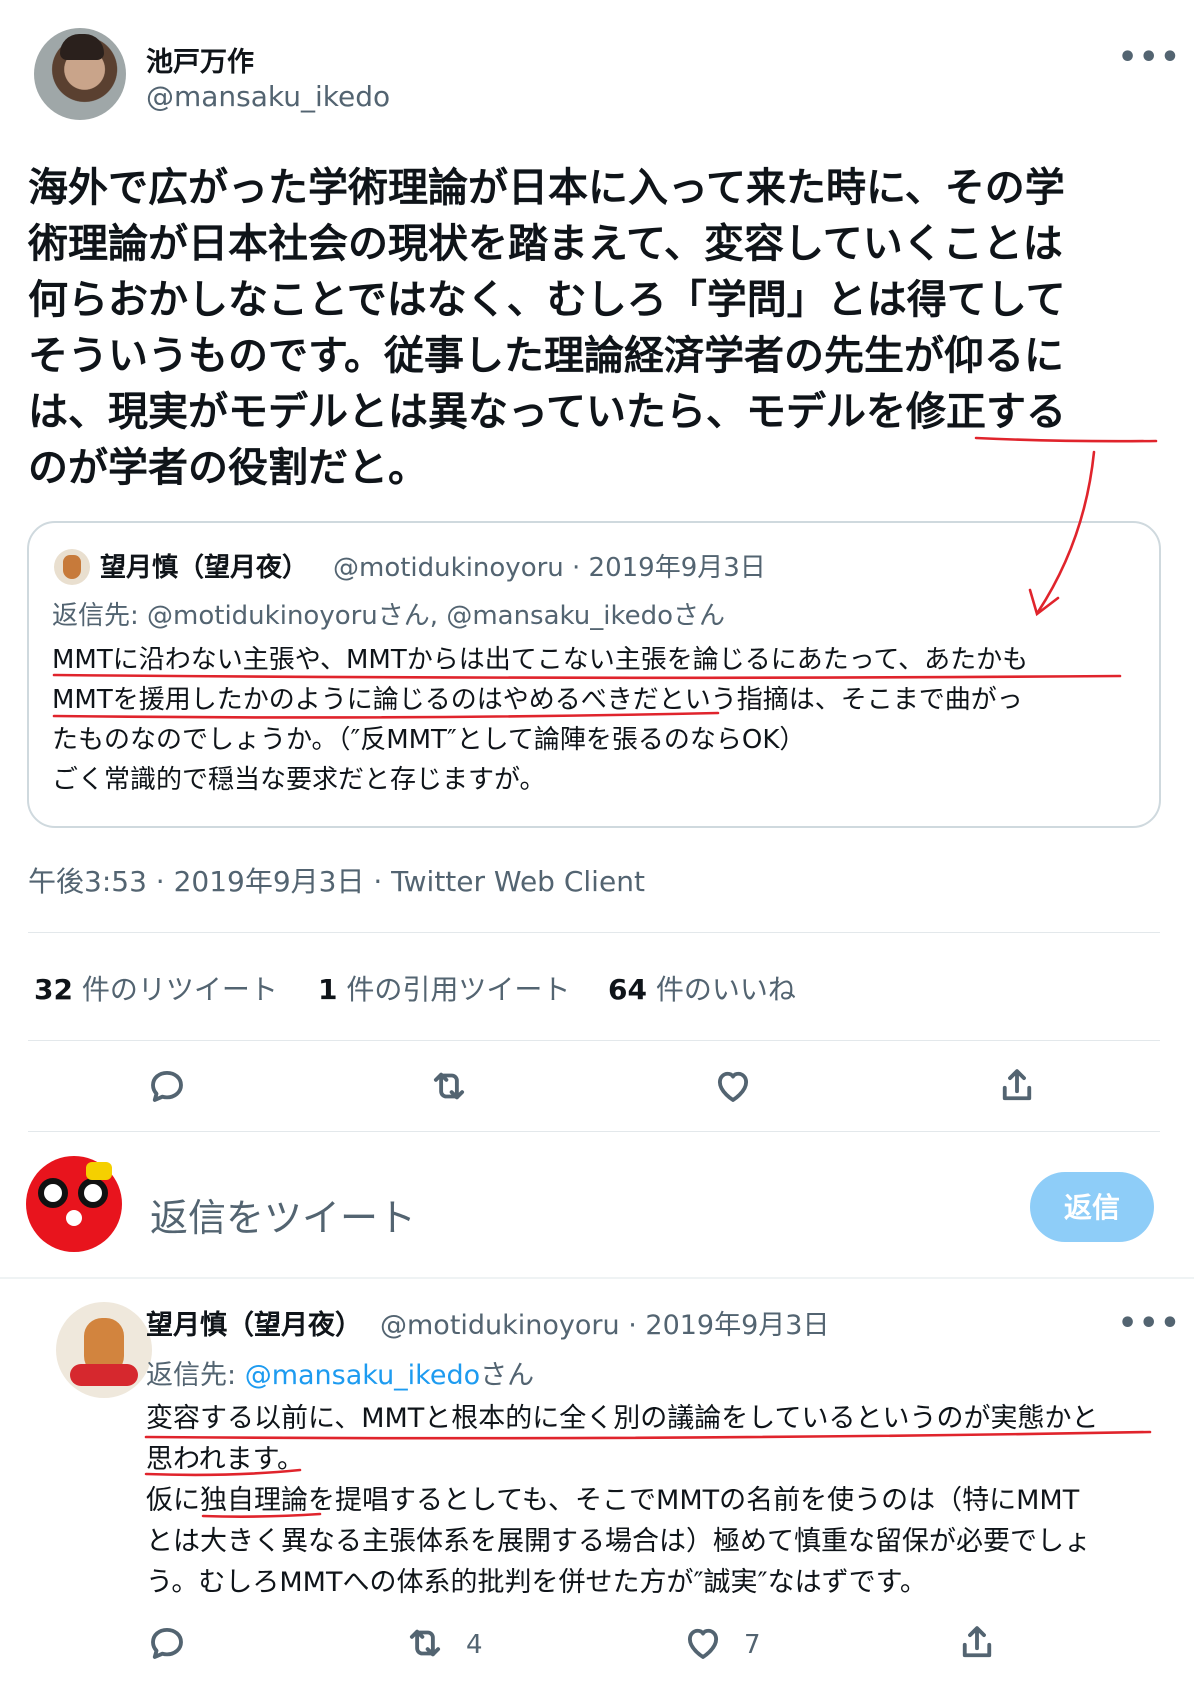 The height and width of the screenshot is (1683, 1194). Describe the element at coordinates (703, 1645) in the screenshot. I see `reply-like-icon` at that location.